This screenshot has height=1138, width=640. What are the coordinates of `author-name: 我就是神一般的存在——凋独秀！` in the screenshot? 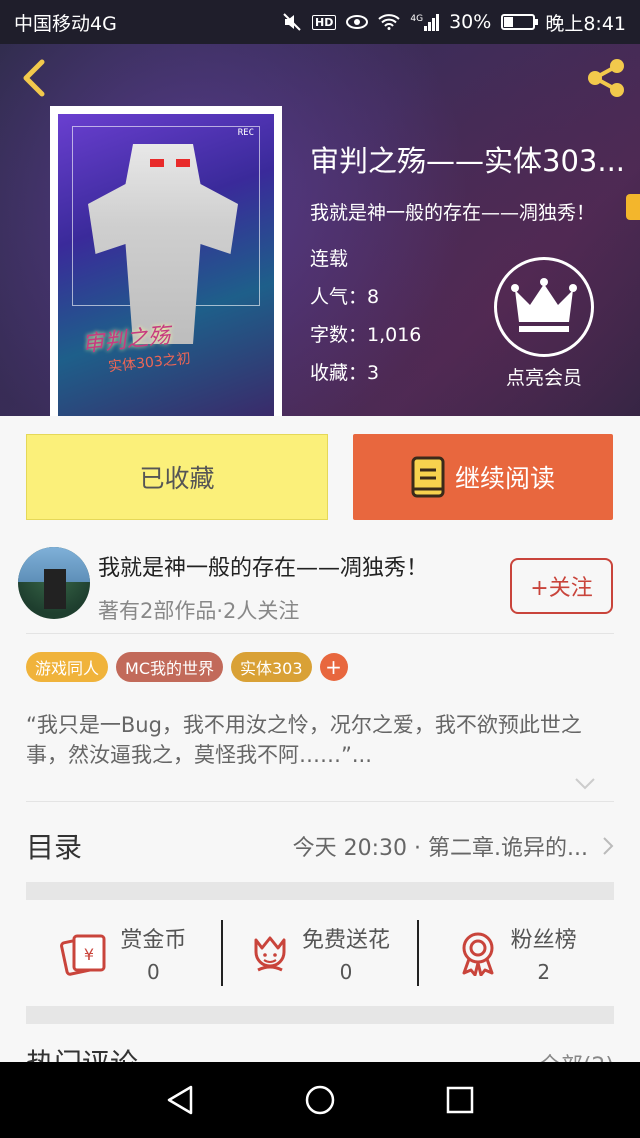 It's located at (263, 566).